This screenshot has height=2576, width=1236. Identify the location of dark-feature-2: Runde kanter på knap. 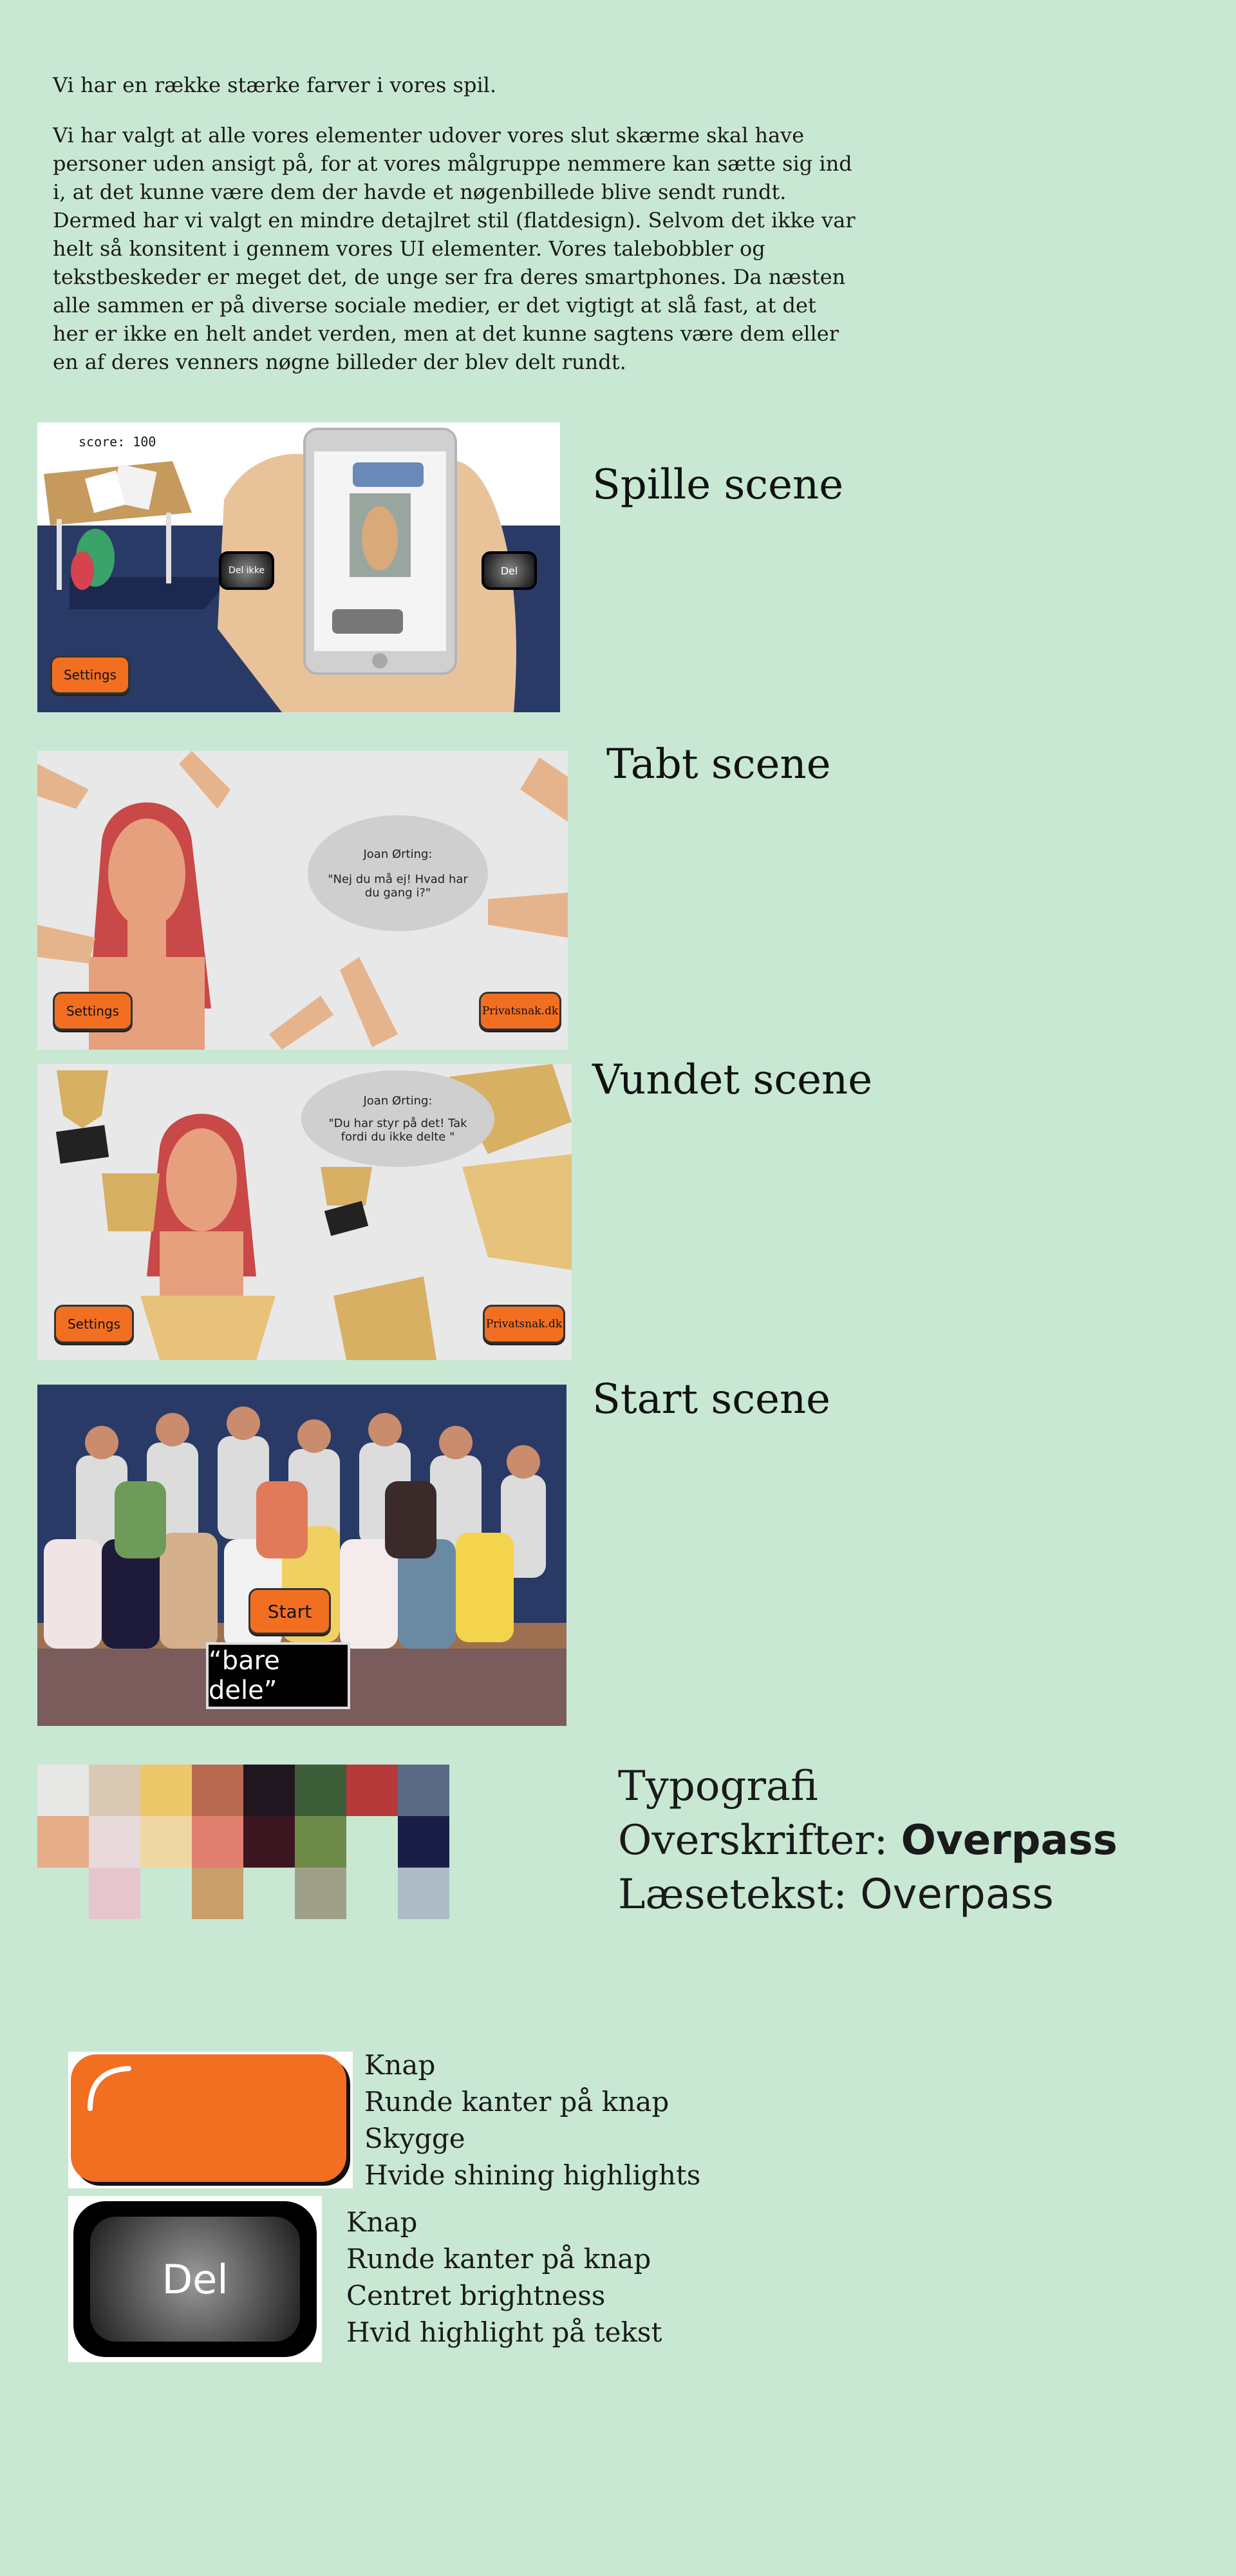
(498, 2259).